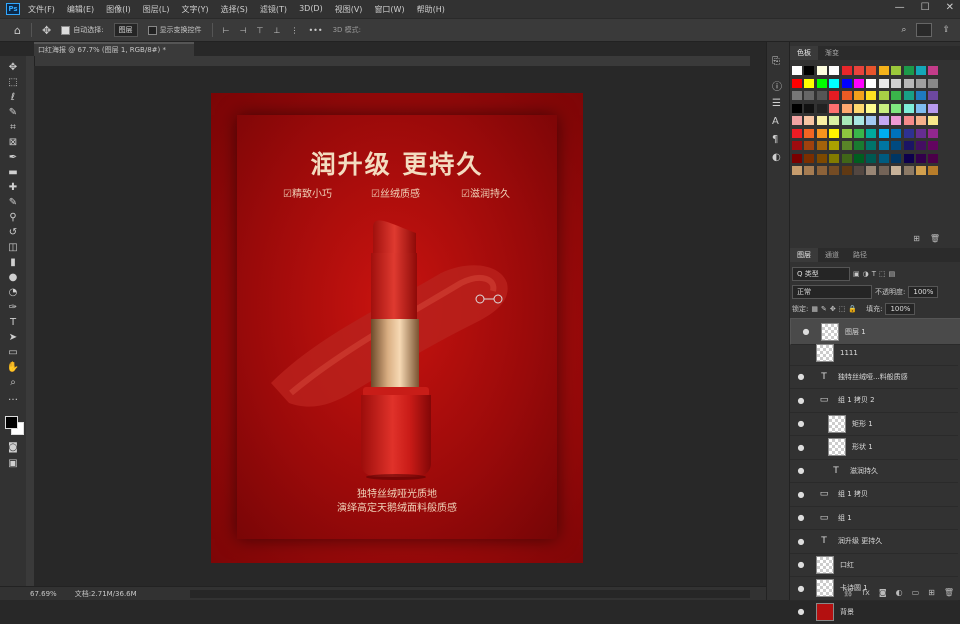  Describe the element at coordinates (17, 30) in the screenshot. I see `home-icon: ⌂` at that location.